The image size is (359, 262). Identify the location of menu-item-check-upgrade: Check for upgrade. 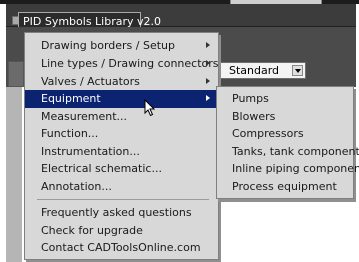
(121, 231).